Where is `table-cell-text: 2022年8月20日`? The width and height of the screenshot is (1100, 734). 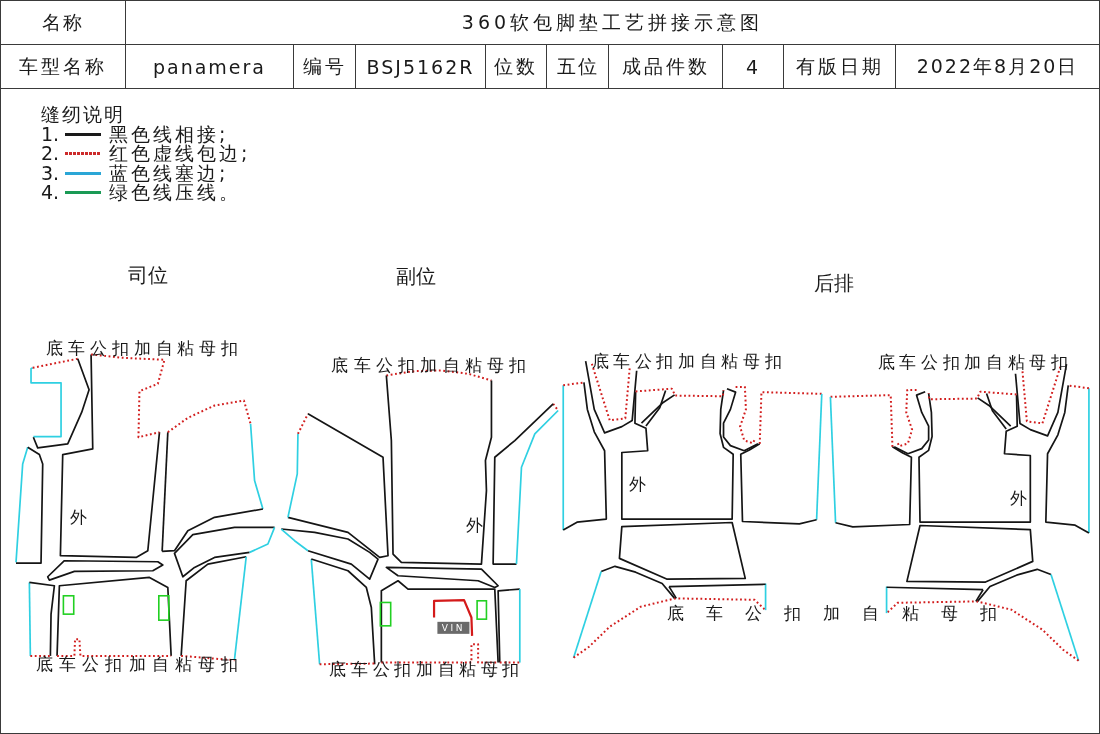
table-cell-text: 2022年8月20日 is located at coordinates (997, 66).